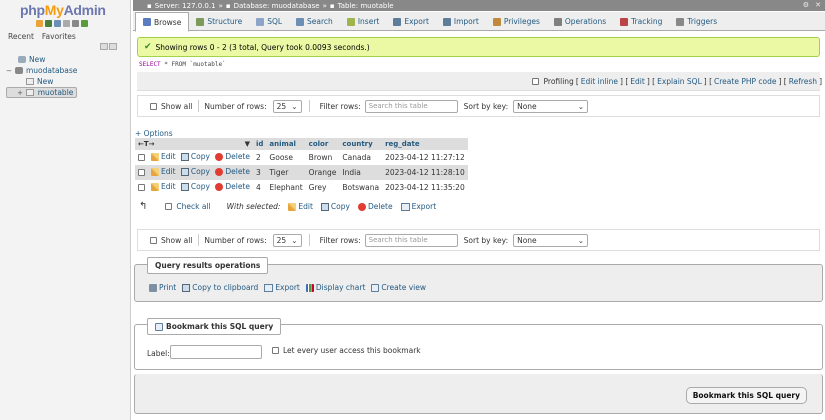 This screenshot has height=420, width=825. What do you see at coordinates (746, 395) in the screenshot?
I see `bookmark-query-button: Bookmark this SQL query` at bounding box center [746, 395].